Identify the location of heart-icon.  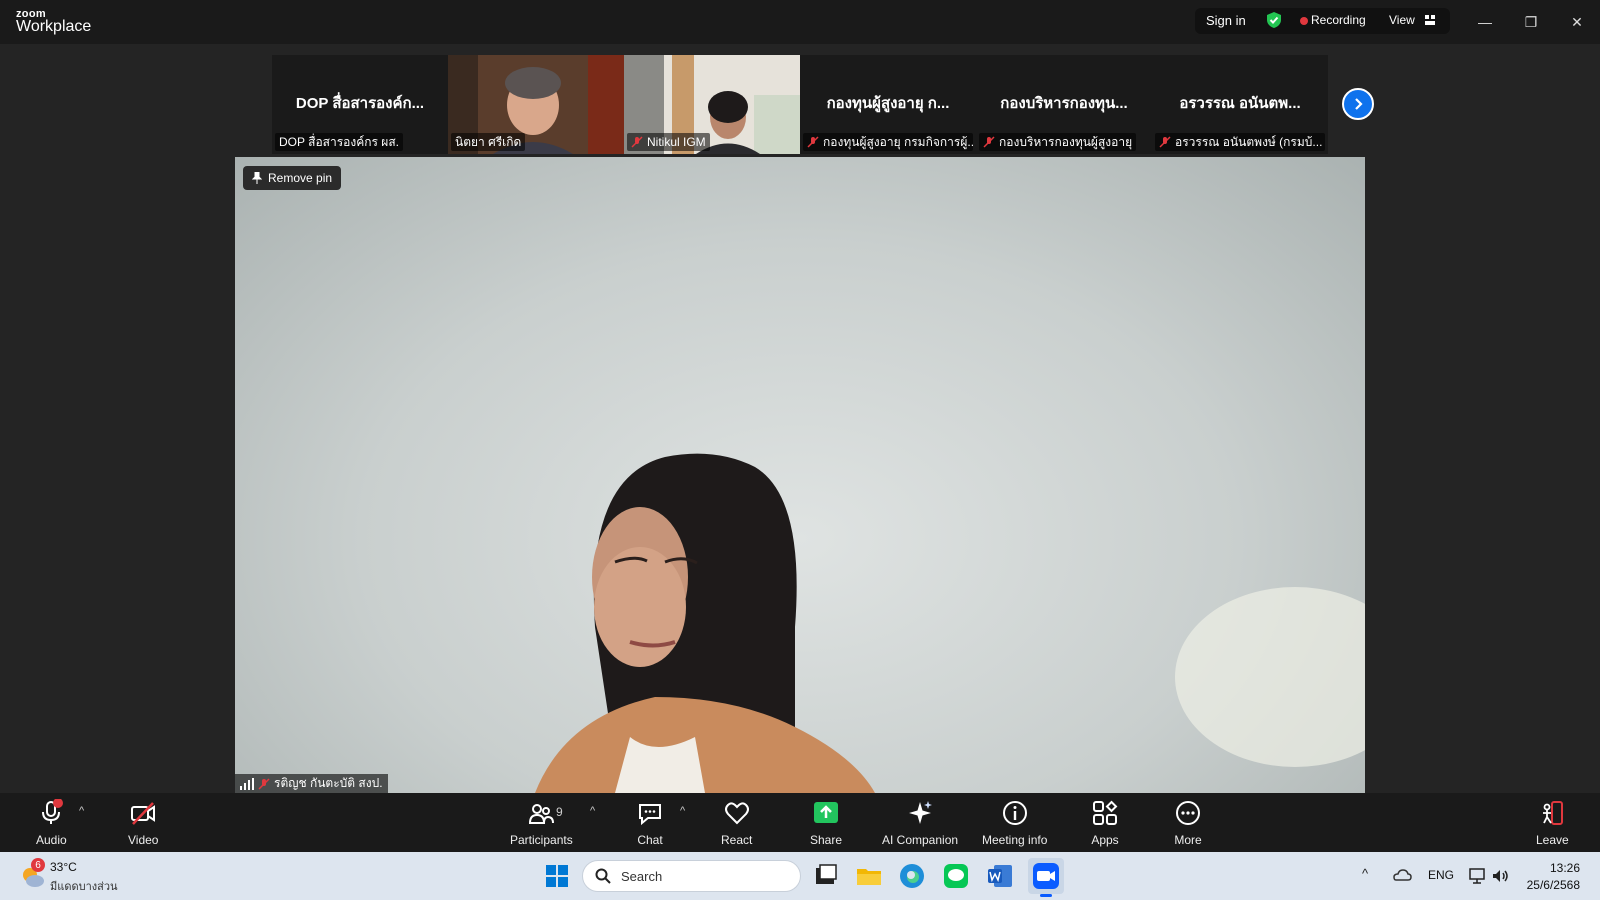
(736, 813).